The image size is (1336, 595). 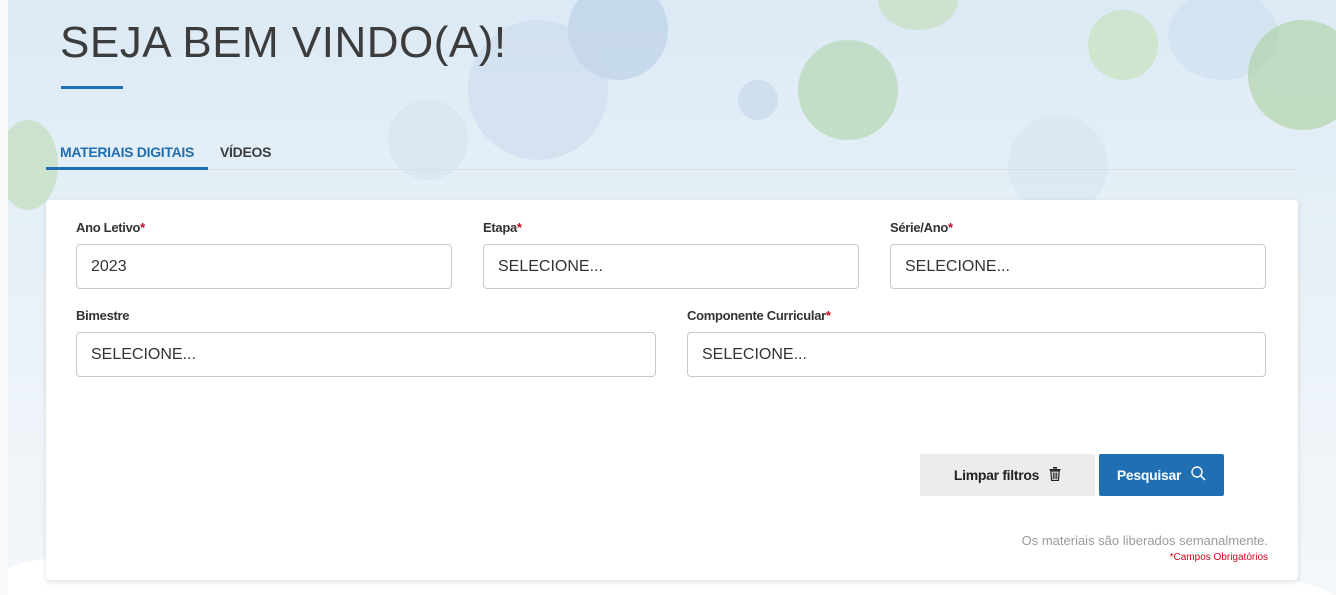 What do you see at coordinates (245, 154) in the screenshot?
I see `tab-videos: VÍDEOS` at bounding box center [245, 154].